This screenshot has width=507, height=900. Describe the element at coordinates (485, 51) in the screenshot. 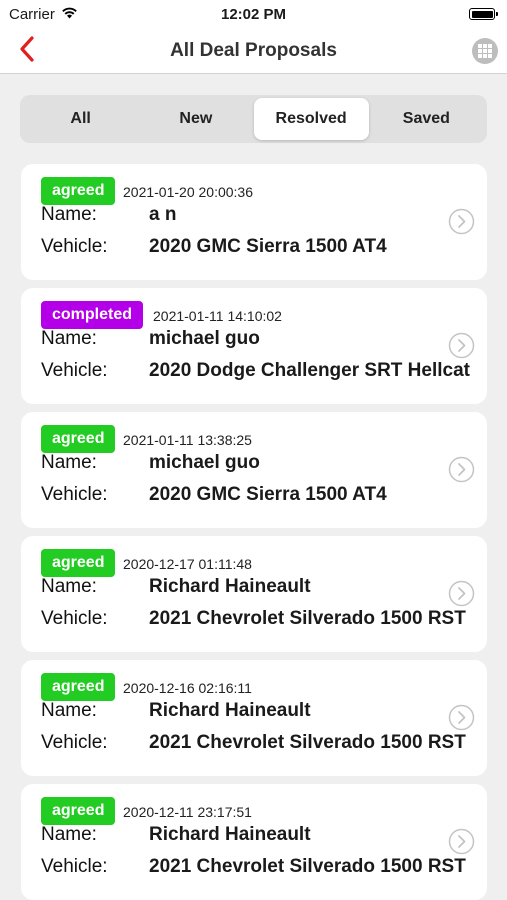

I see `grid-menu-button` at that location.